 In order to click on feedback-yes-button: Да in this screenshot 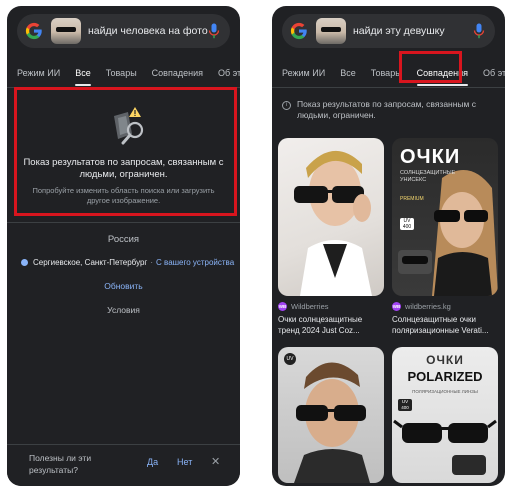, I will do `click(152, 462)`.